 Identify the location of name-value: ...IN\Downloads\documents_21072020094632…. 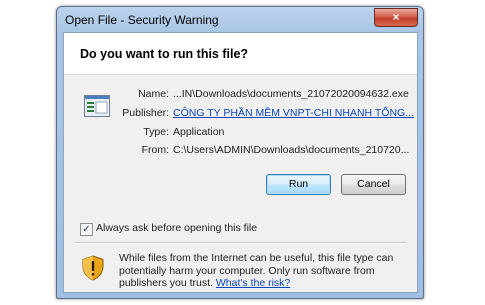
(291, 94).